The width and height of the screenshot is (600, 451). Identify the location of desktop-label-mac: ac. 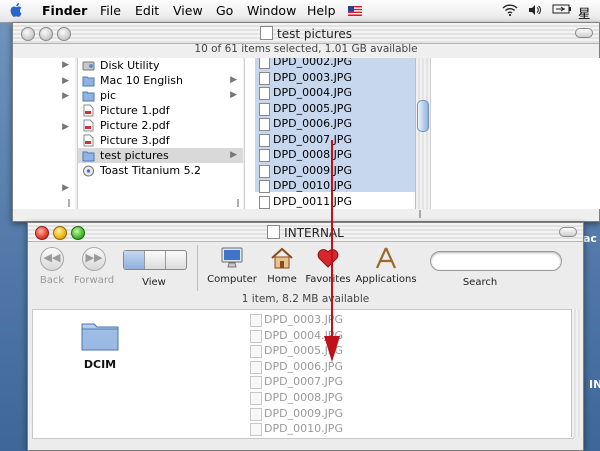
(590, 238).